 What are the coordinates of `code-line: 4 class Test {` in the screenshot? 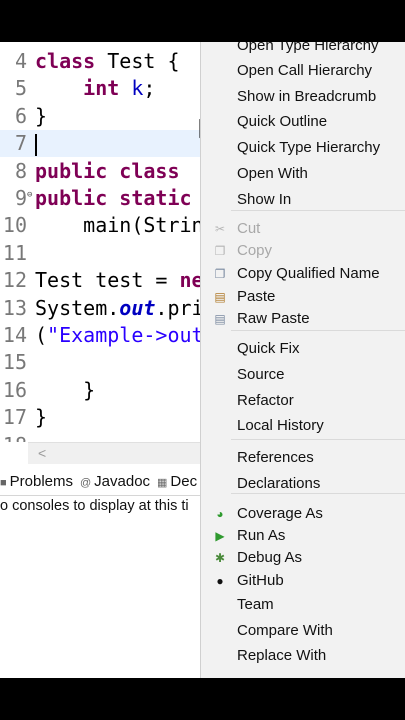 It's located at (100, 61).